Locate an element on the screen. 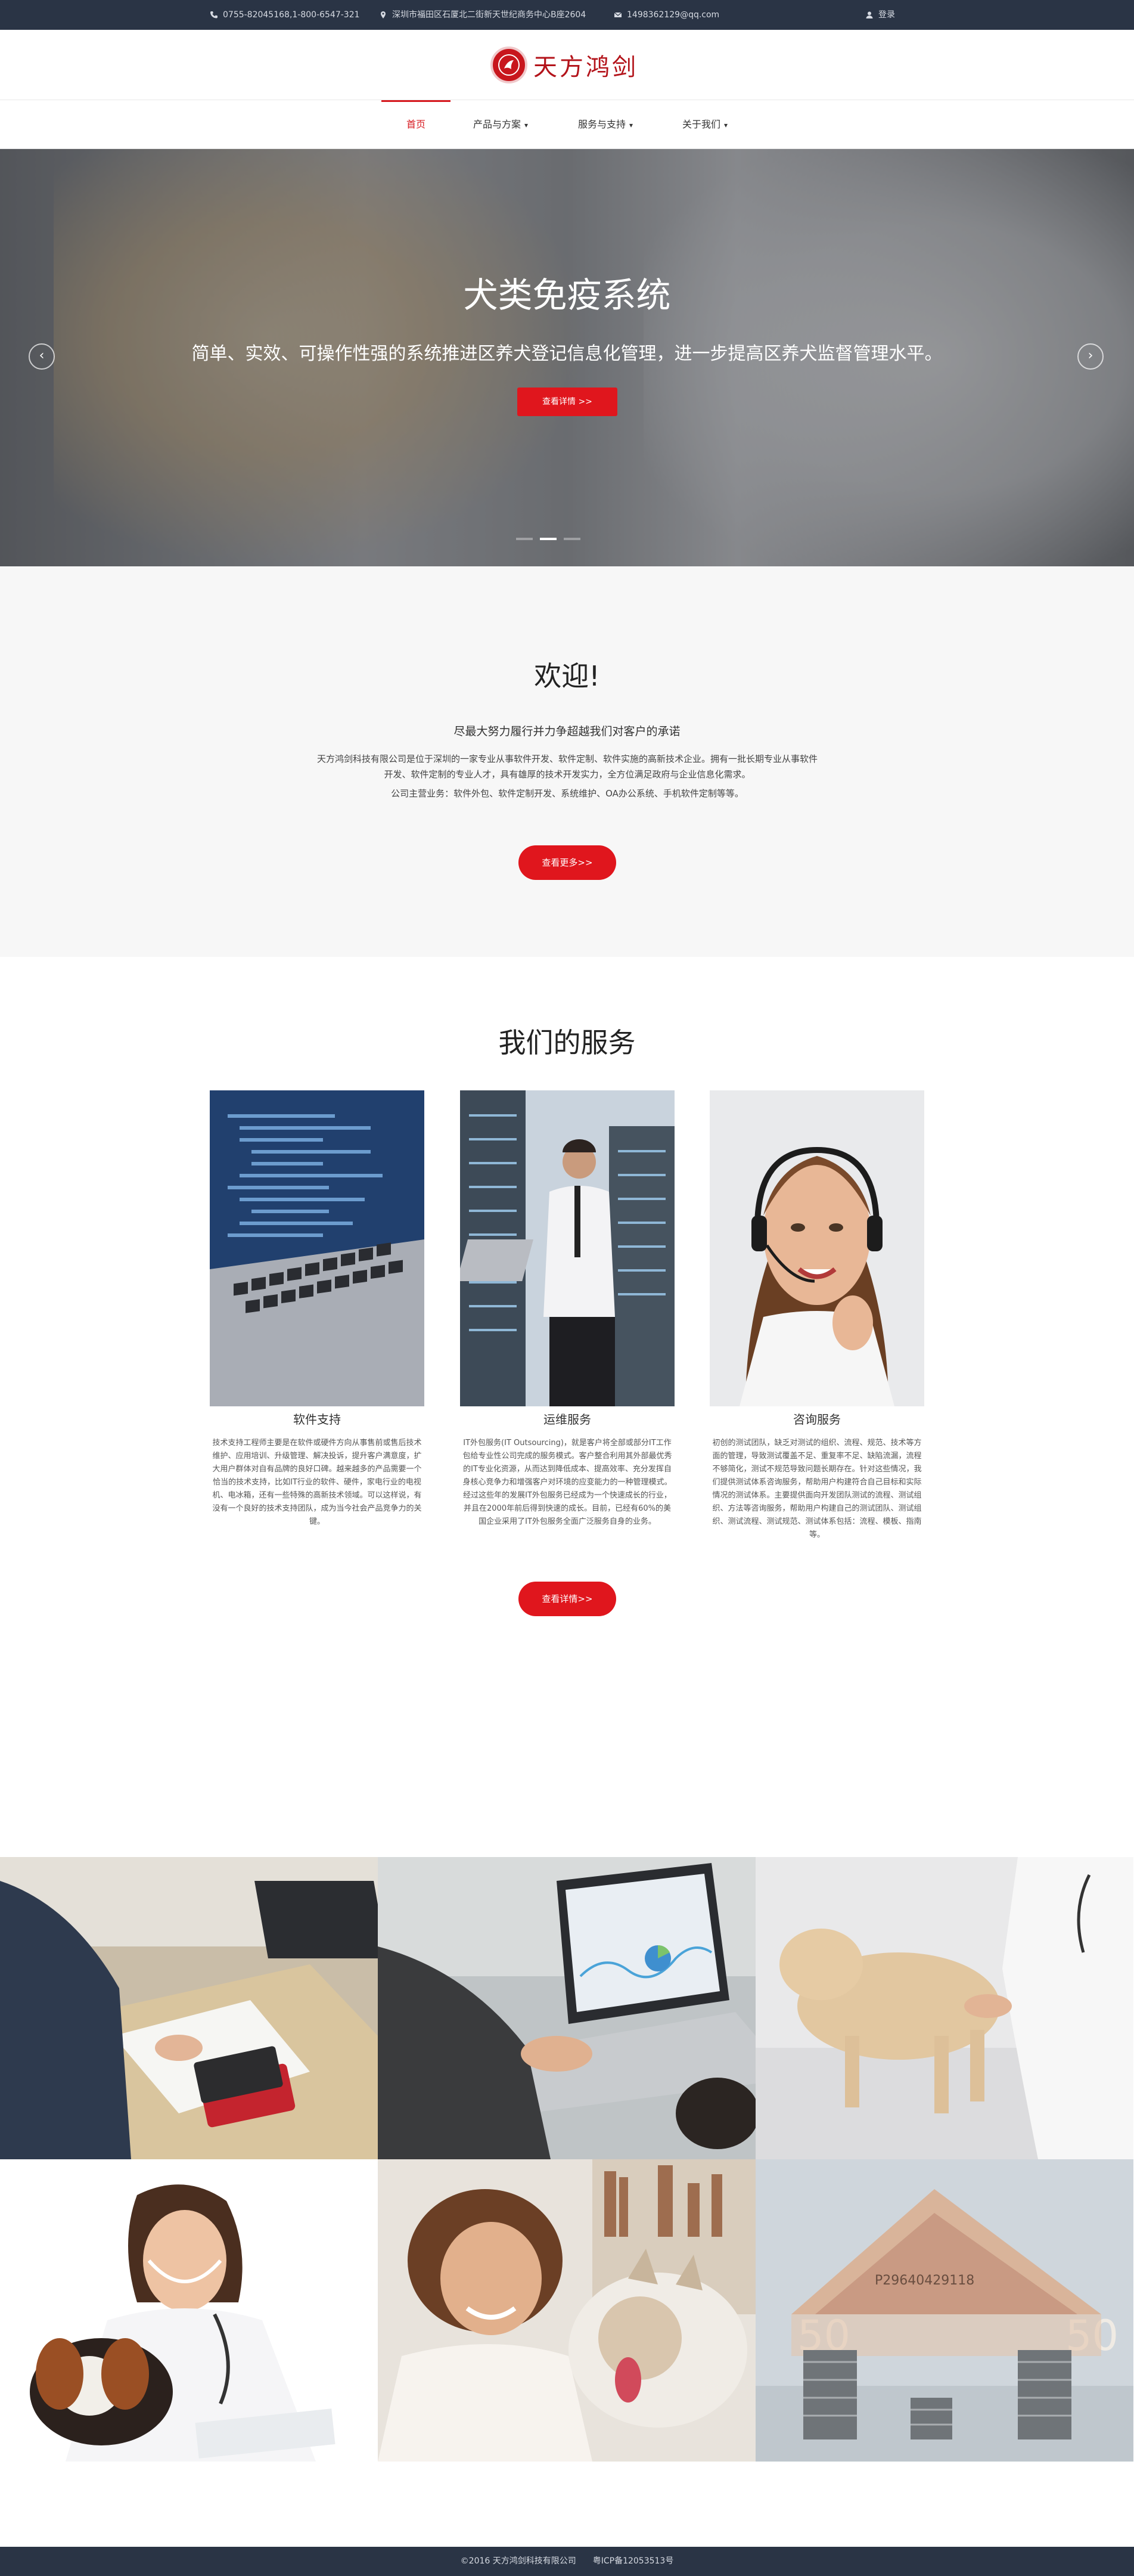 The width and height of the screenshot is (1134, 2576). carousel-next-icon: › is located at coordinates (1090, 356).